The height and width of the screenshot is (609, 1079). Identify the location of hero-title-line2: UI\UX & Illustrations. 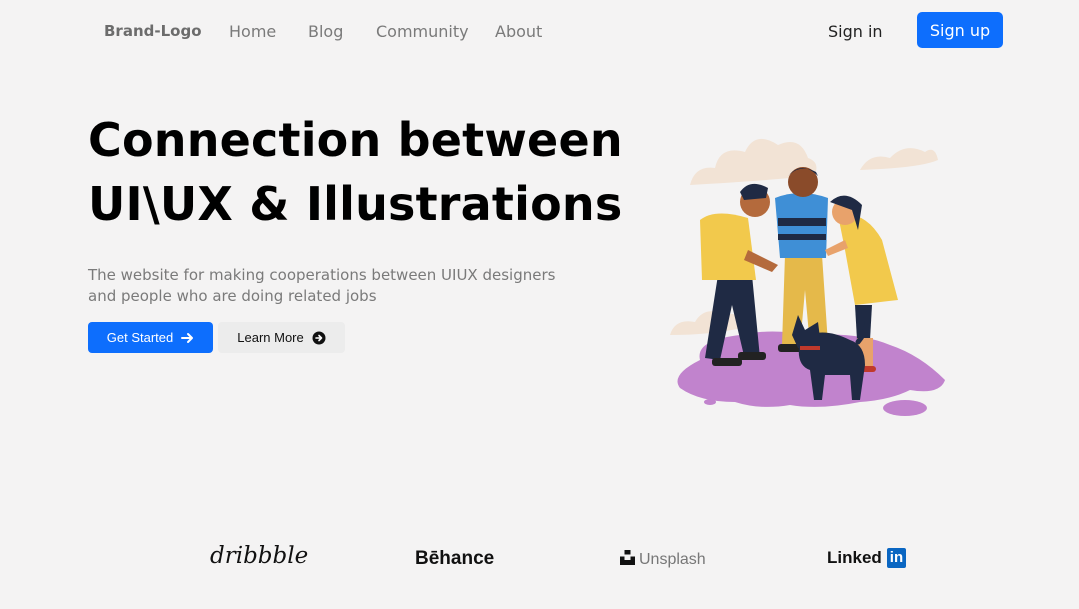
(355, 204).